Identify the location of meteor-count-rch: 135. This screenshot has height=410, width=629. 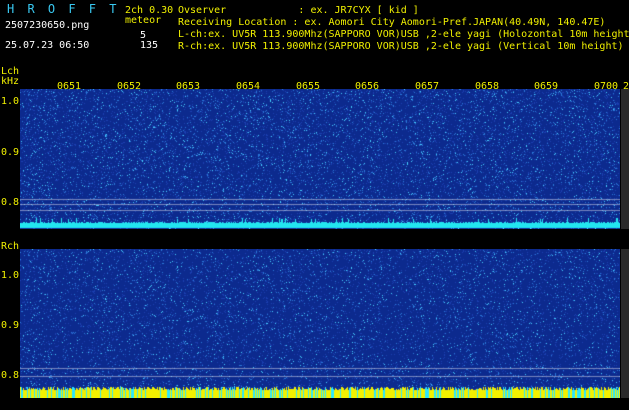
(149, 45).